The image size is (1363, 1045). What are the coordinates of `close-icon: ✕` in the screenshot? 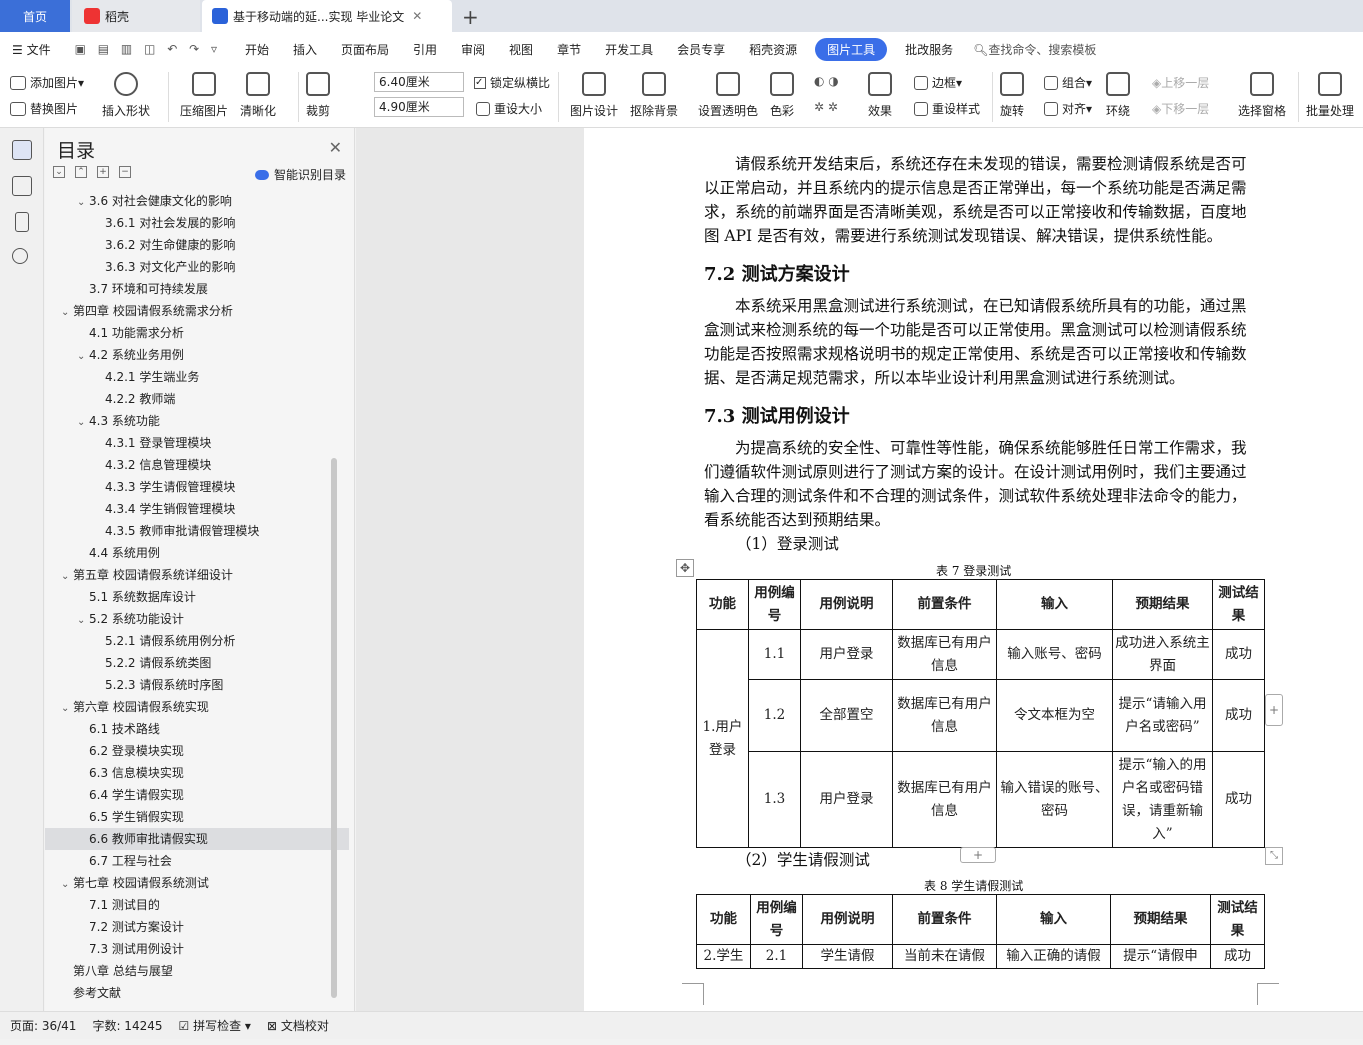 It's located at (335, 147).